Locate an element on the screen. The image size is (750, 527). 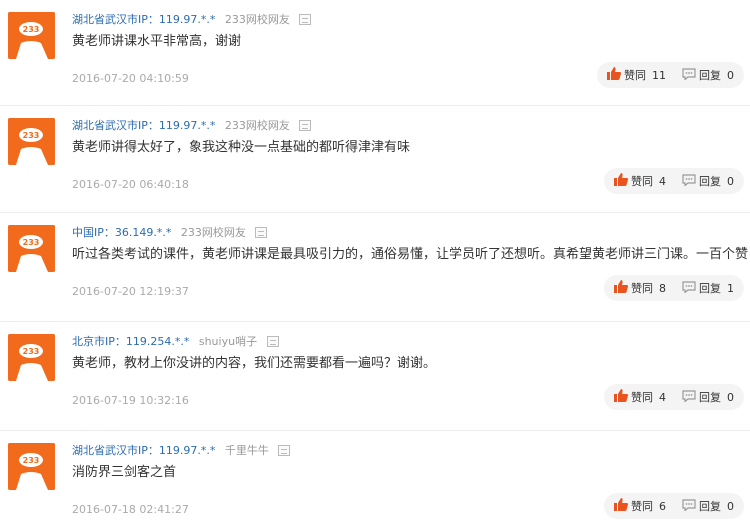
comment-actions: 赞同 8 回复 1 is located at coordinates (674, 288).